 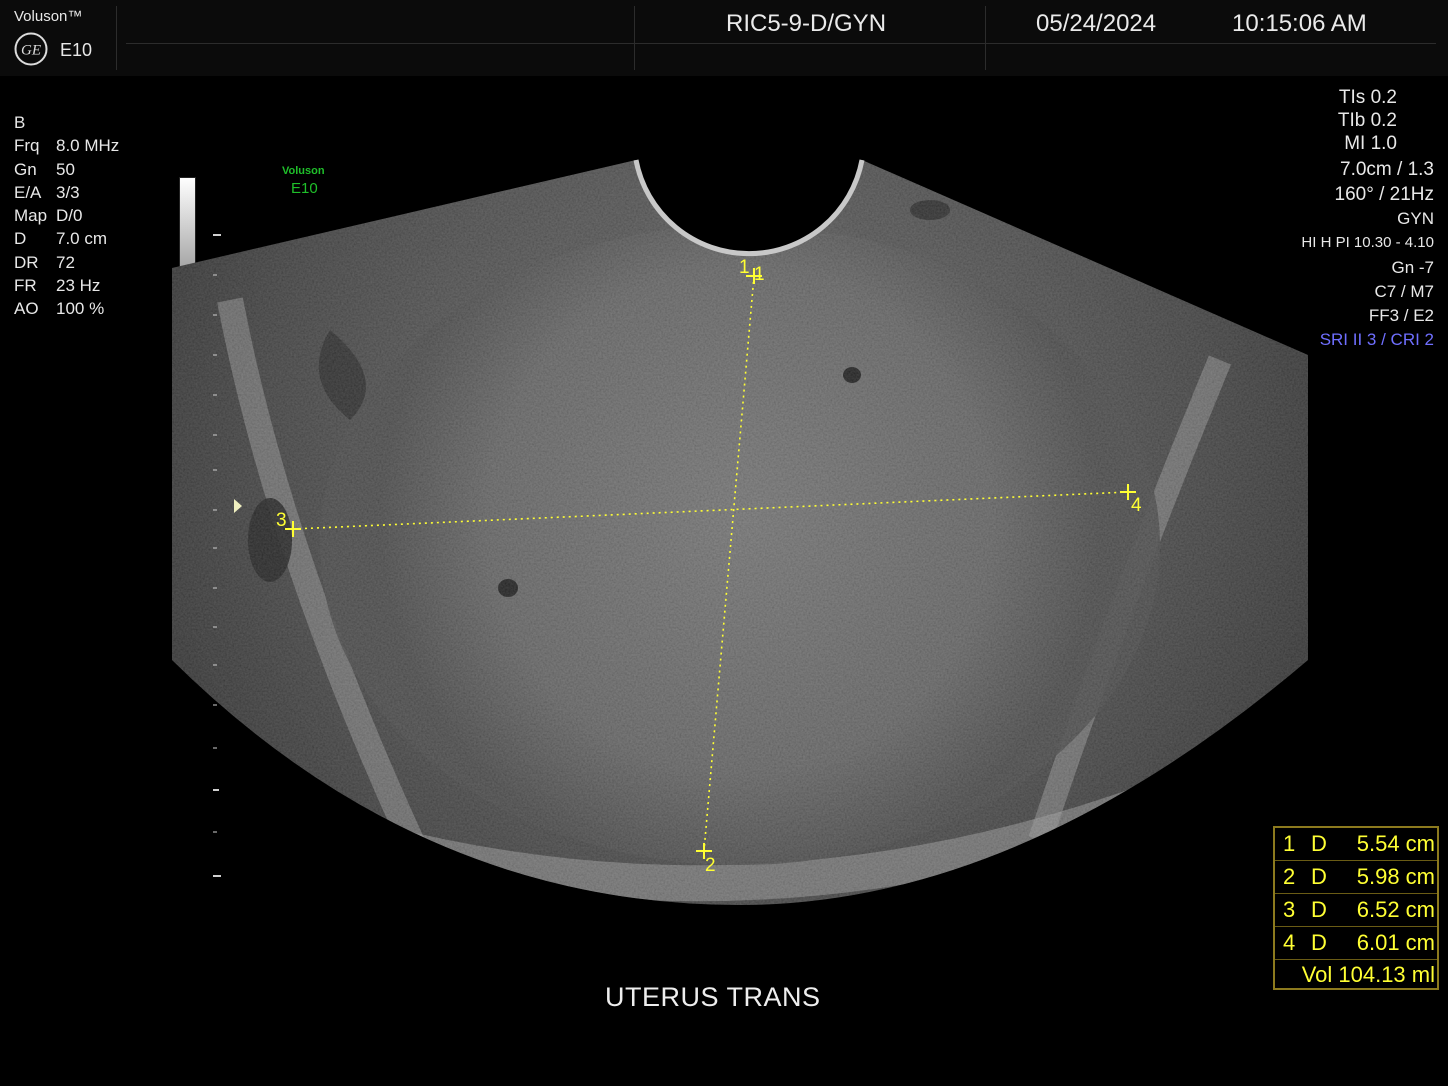 What do you see at coordinates (1136, 505) in the screenshot?
I see `caliper-label: 4` at bounding box center [1136, 505].